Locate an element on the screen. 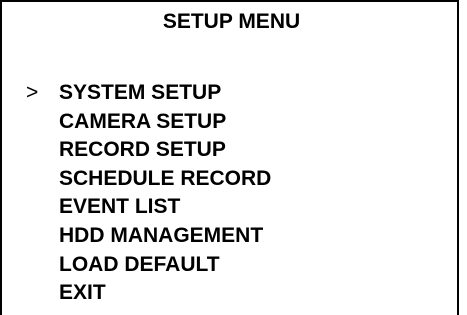 Image resolution: width=467 pixels, height=315 pixels. selection-cursor-icon: > is located at coordinates (32, 92).